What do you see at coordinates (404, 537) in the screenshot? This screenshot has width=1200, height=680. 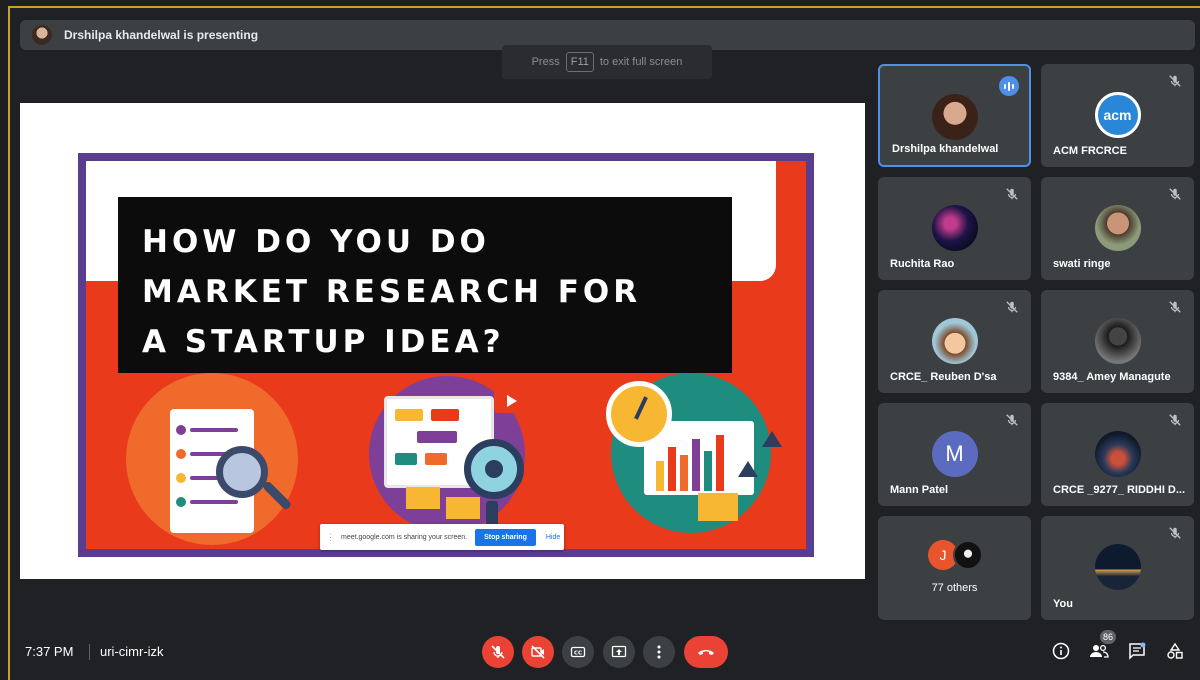 I see `sharing-message: meet.google.com is sharing your screen.` at bounding box center [404, 537].